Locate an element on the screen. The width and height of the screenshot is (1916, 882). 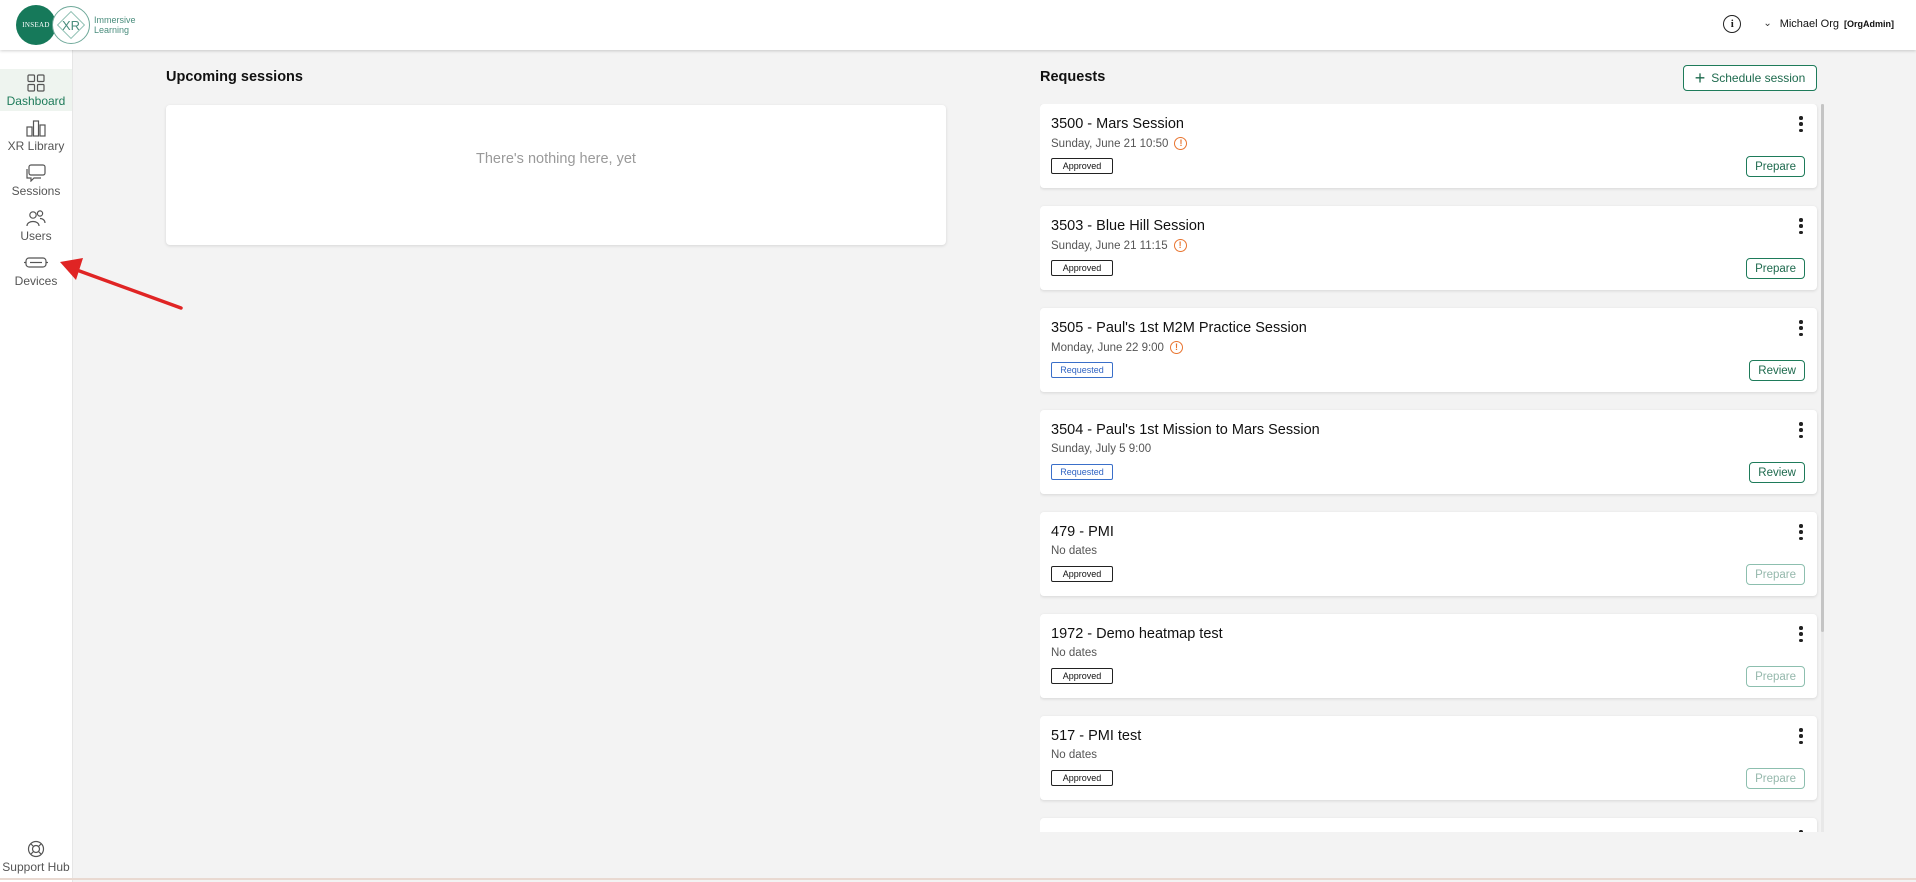
library-icon is located at coordinates (36, 128).